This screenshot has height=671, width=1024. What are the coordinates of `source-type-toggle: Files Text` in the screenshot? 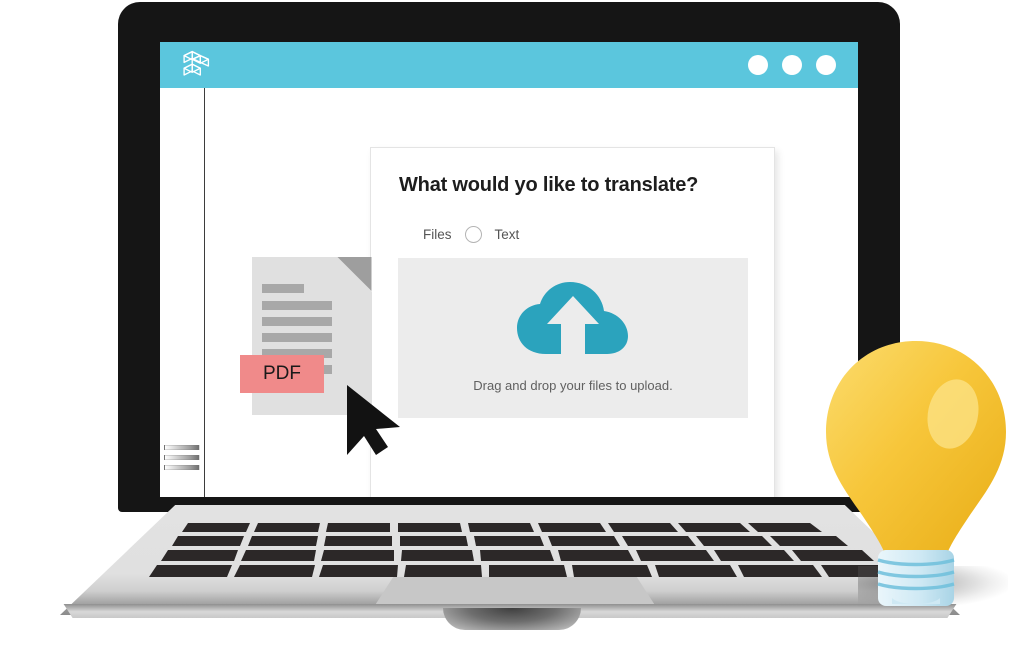 It's located at (471, 234).